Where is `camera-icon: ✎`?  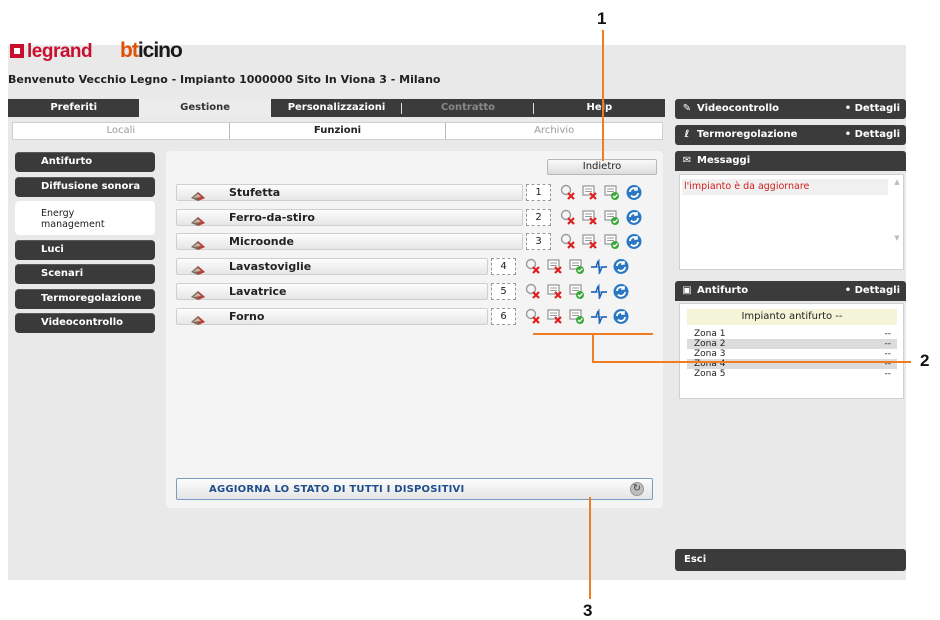 camera-icon: ✎ is located at coordinates (687, 108).